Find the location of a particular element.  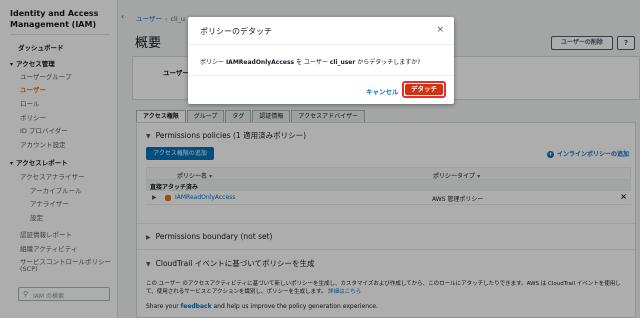

detach-button-highlight: デタッチ is located at coordinates (424, 89).